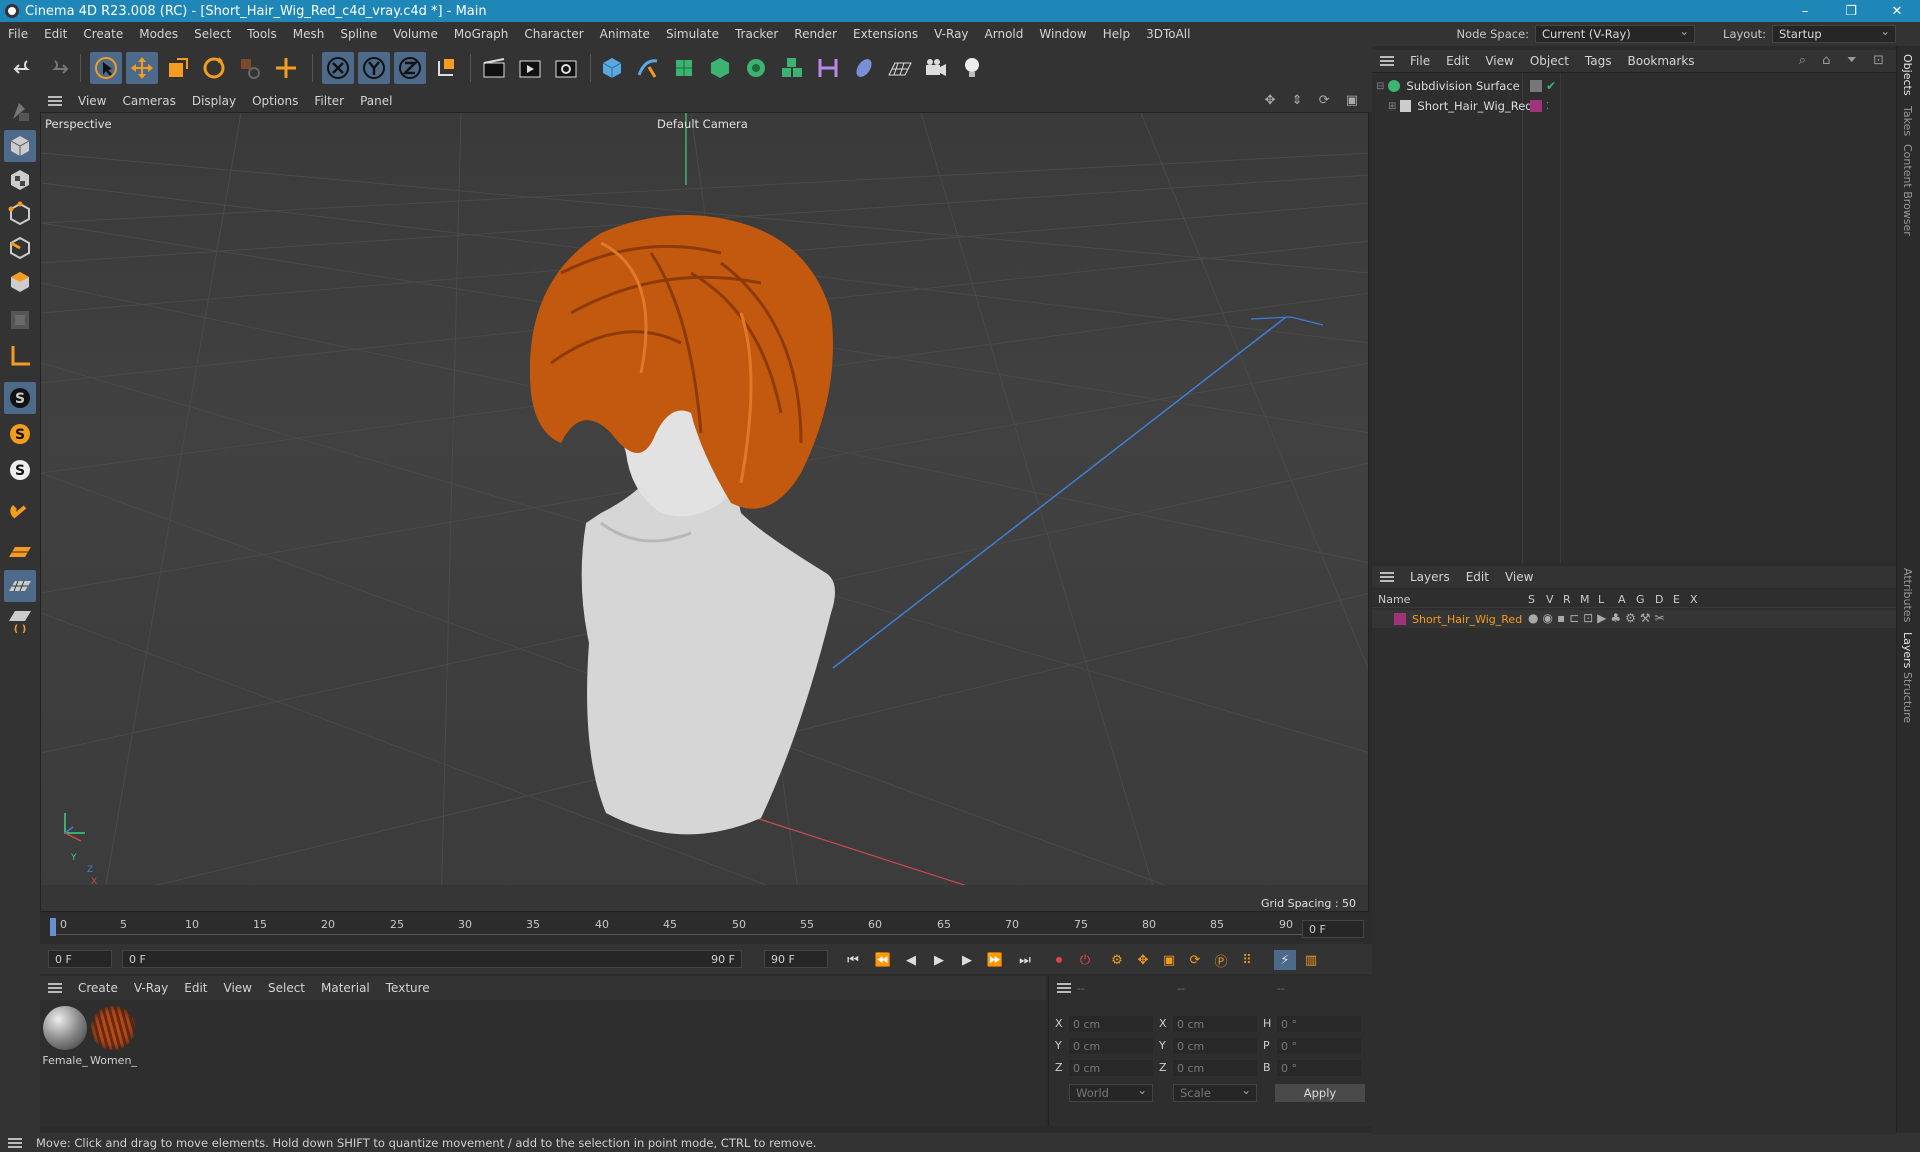  What do you see at coordinates (20, 282) in the screenshot?
I see `polygon-mode-button` at bounding box center [20, 282].